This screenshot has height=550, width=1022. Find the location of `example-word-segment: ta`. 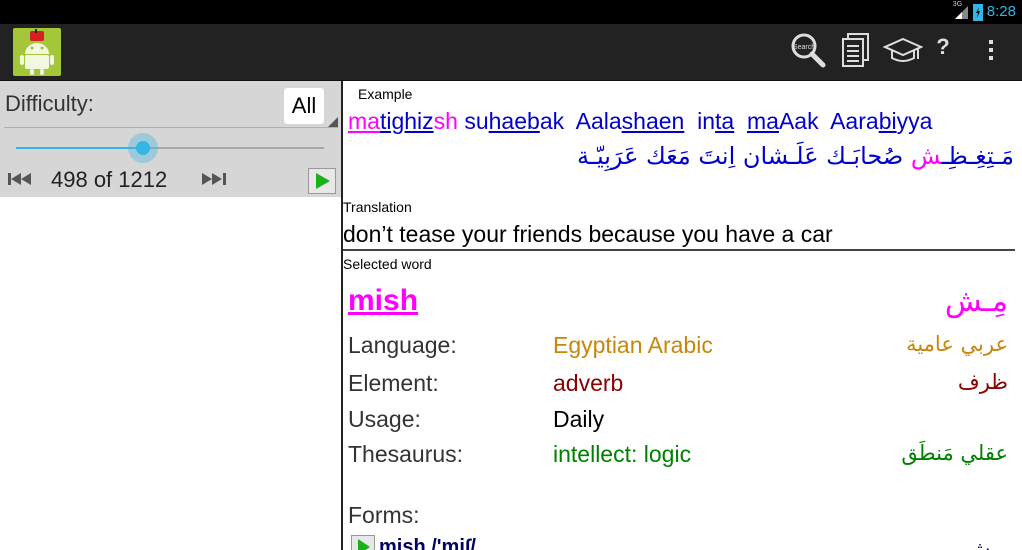

example-word-segment: ta is located at coordinates (724, 121).